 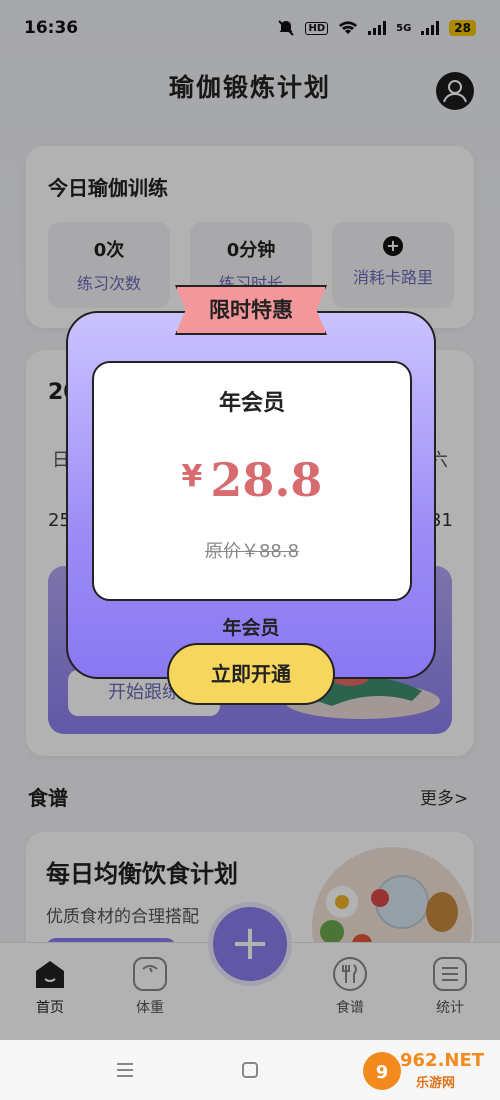 What do you see at coordinates (250, 1070) in the screenshot?
I see `home-square-icon` at bounding box center [250, 1070].